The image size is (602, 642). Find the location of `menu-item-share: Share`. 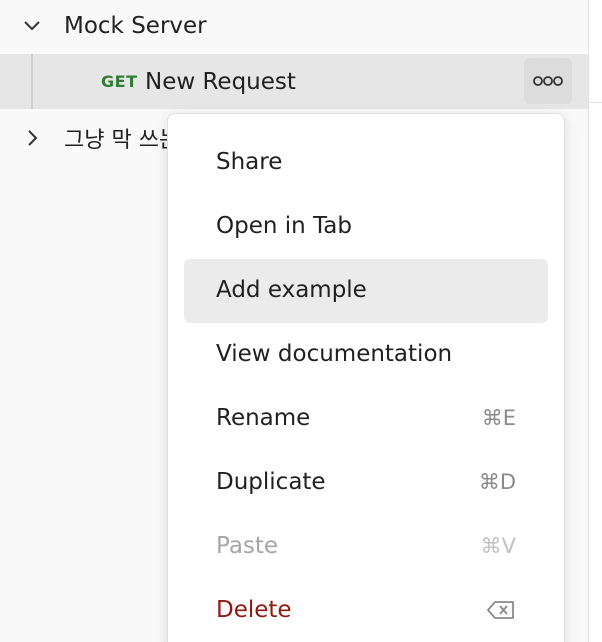

menu-item-share: Share is located at coordinates (366, 163).